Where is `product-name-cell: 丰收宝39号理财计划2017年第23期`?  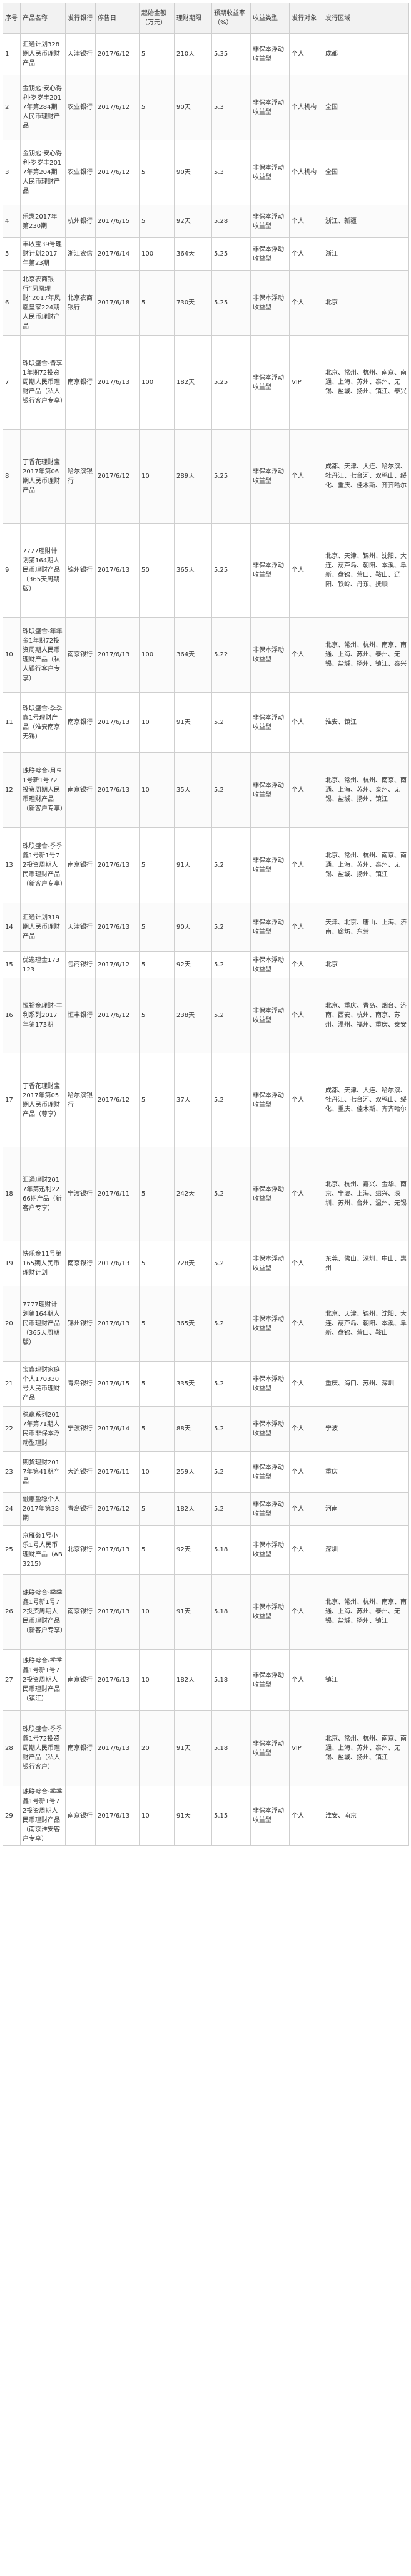
product-name-cell: 丰收宝39号理财计划2017年第23期 is located at coordinates (43, 254).